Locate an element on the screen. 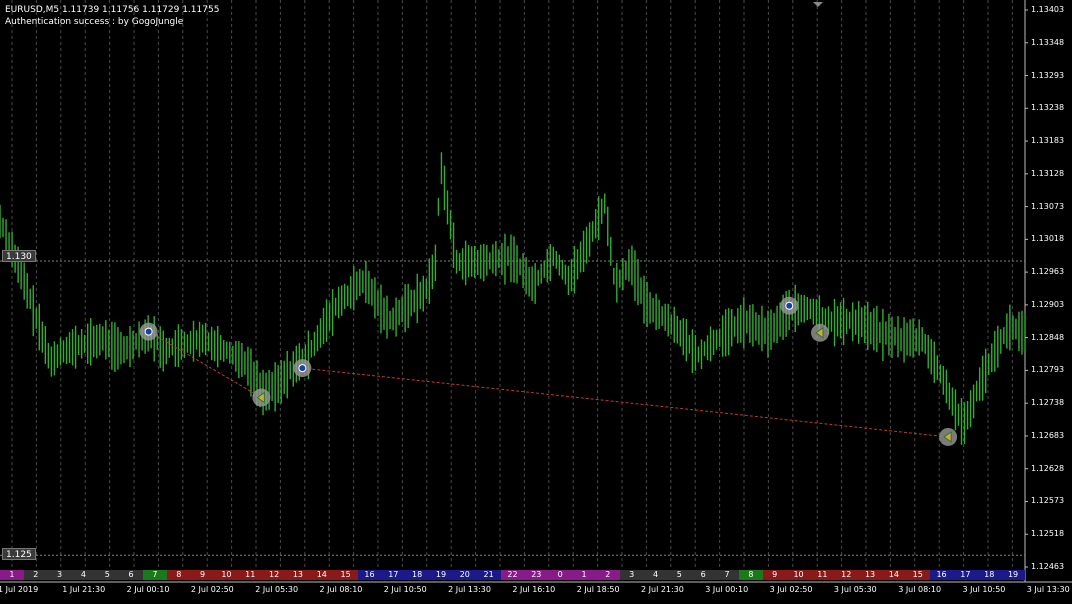  session-hour-cell: 23 is located at coordinates (536, 575).